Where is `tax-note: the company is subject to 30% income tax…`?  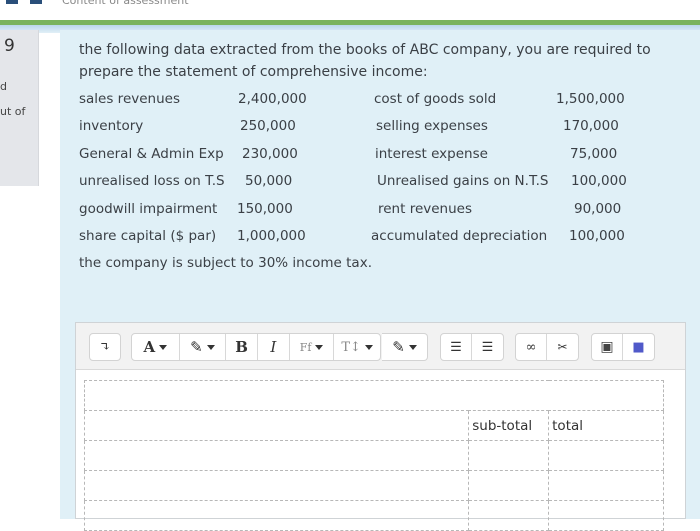 tax-note: the company is subject to 30% income tax… is located at coordinates (225, 263).